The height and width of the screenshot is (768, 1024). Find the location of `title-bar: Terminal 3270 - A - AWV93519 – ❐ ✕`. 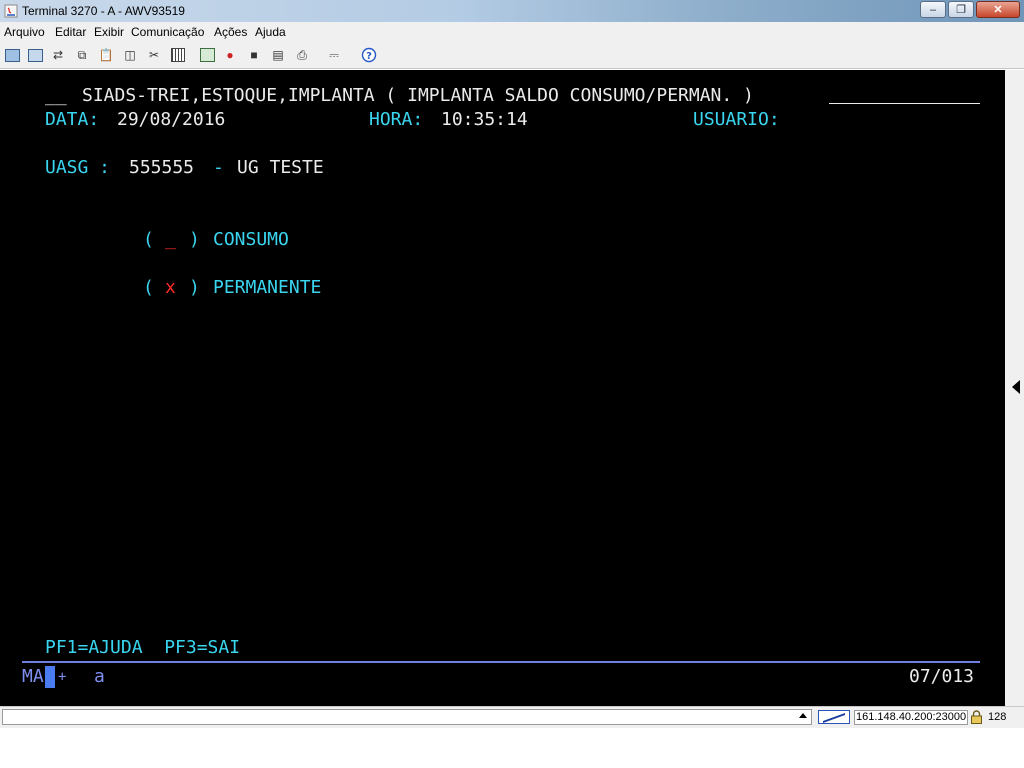

title-bar: Terminal 3270 - A - AWV93519 – ❐ ✕ is located at coordinates (512, 11).